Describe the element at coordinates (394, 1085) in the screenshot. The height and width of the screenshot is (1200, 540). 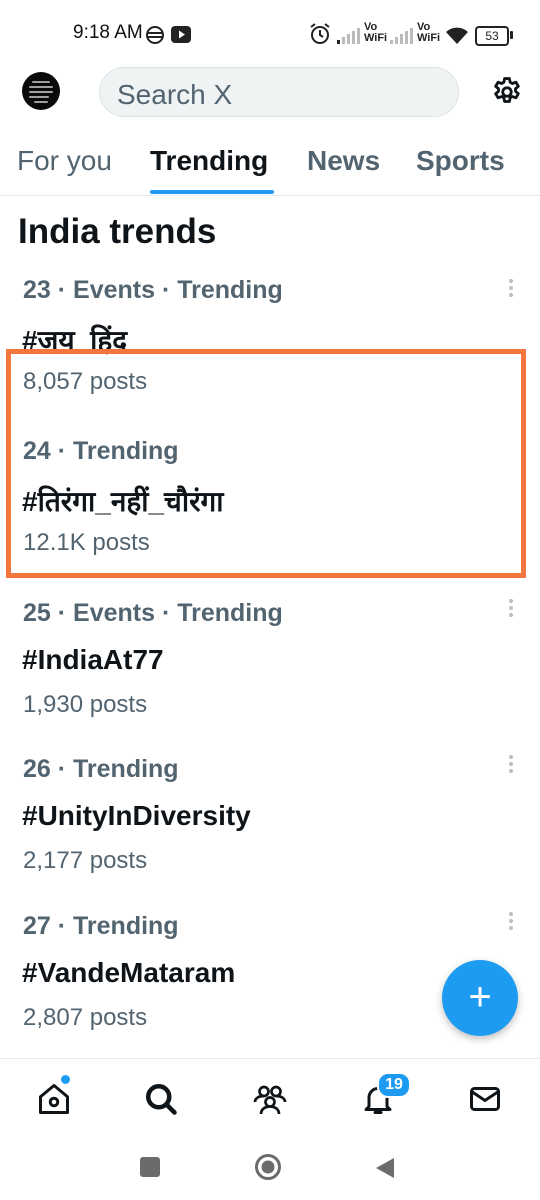
I see `notification-badge: 19` at that location.